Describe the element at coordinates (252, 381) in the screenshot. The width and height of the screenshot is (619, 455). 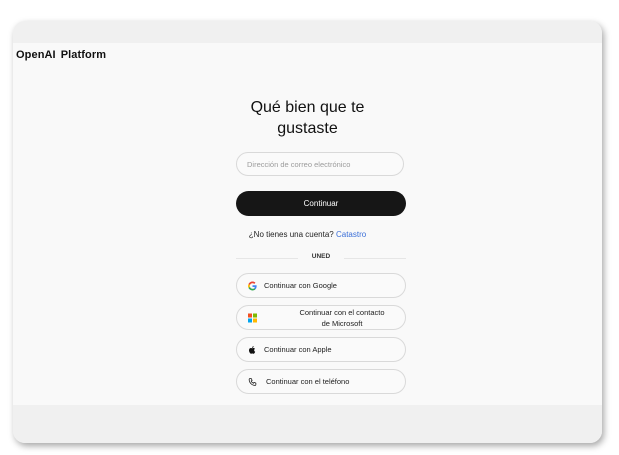
I see `phone-icon` at that location.